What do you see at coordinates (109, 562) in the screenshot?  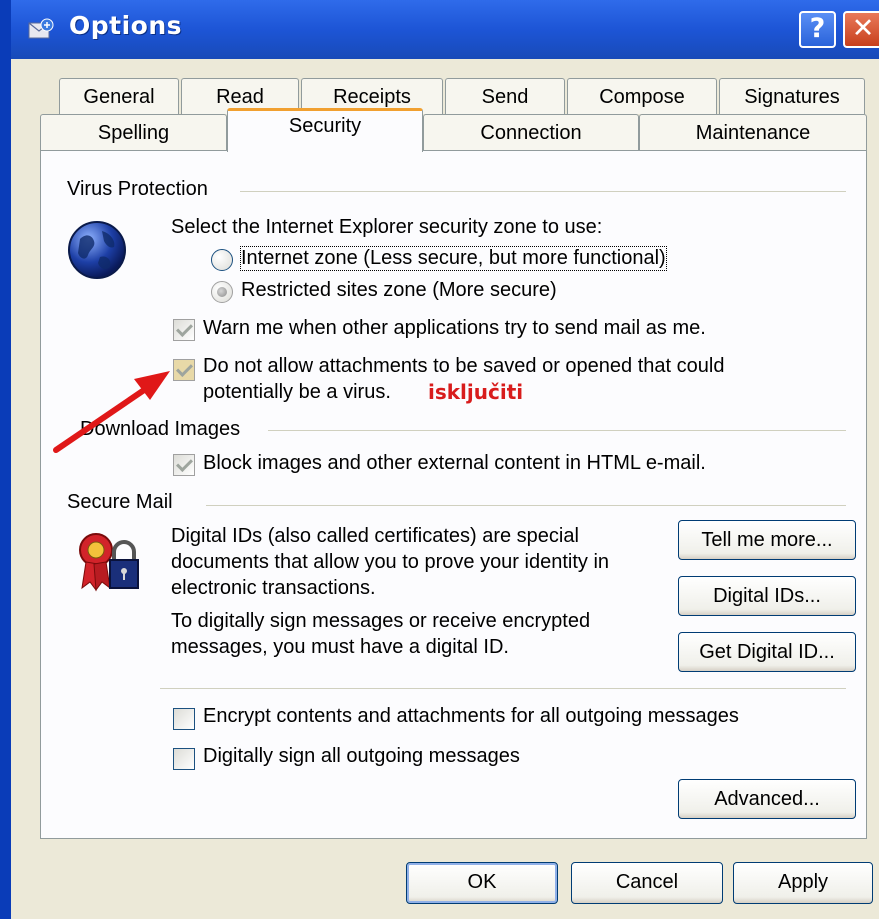 I see `certificate-lock-icon` at bounding box center [109, 562].